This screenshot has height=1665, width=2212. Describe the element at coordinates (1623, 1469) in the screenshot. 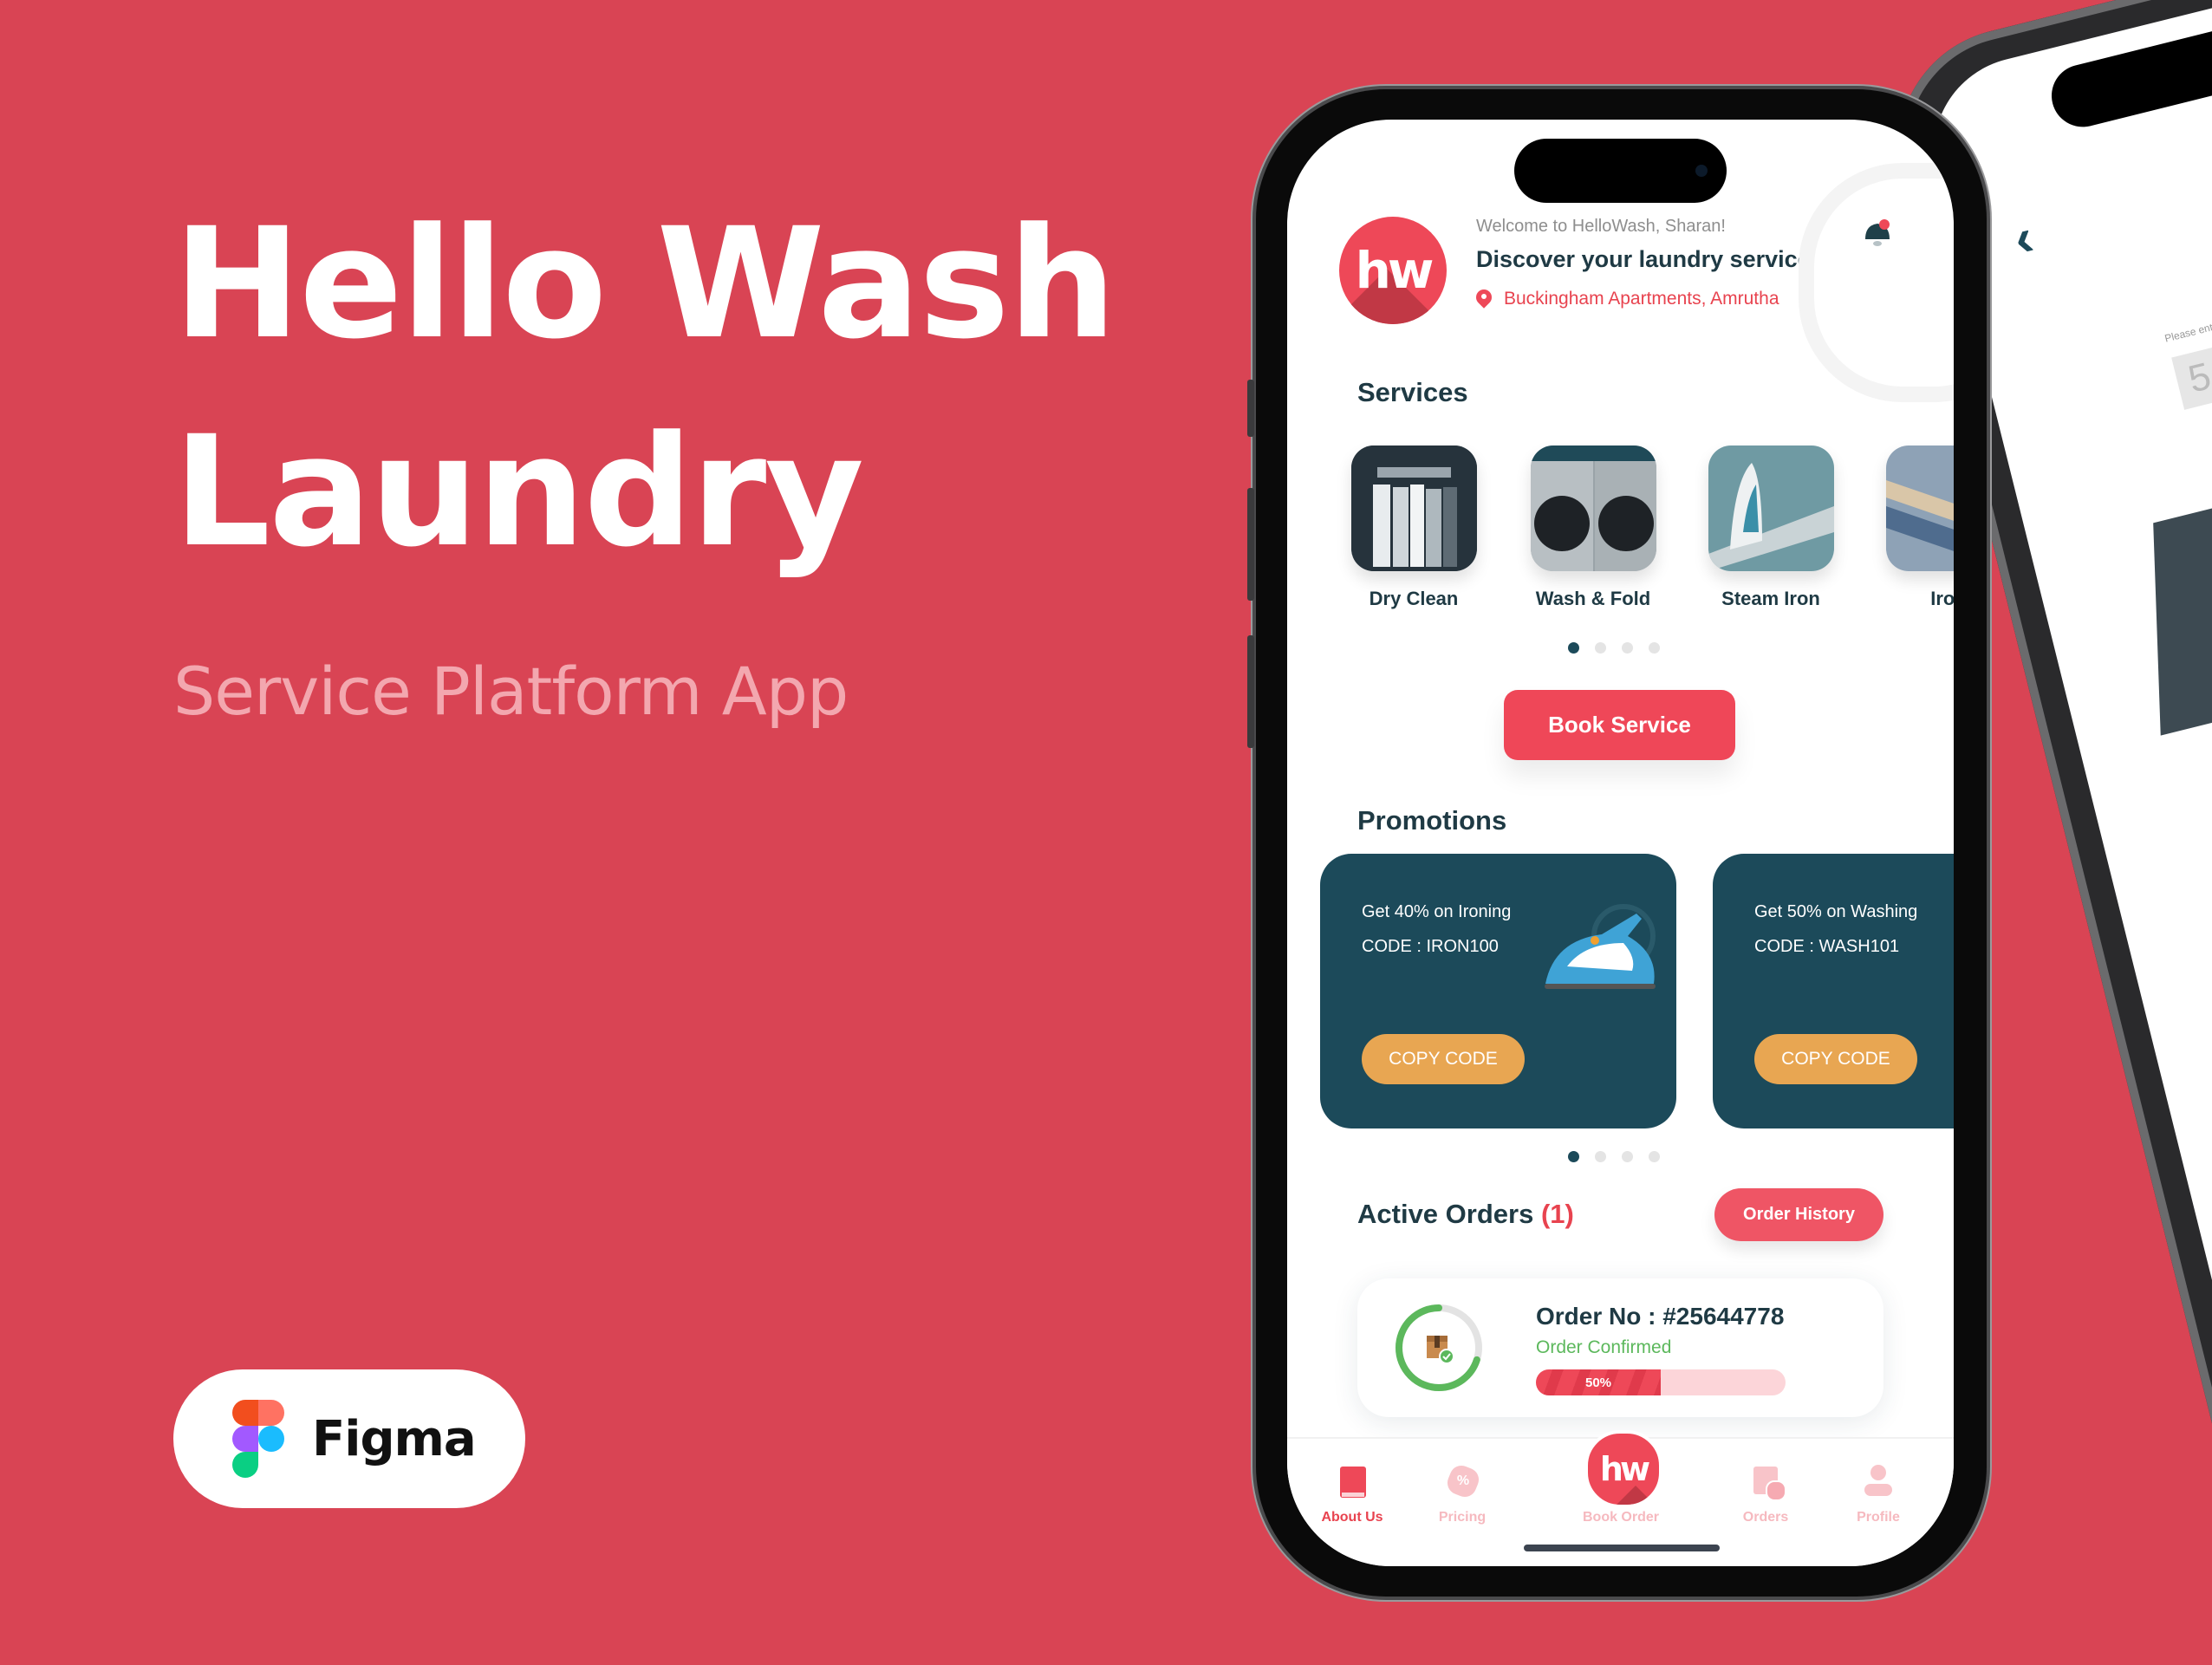

I see `hw-logo-icon: hw` at that location.